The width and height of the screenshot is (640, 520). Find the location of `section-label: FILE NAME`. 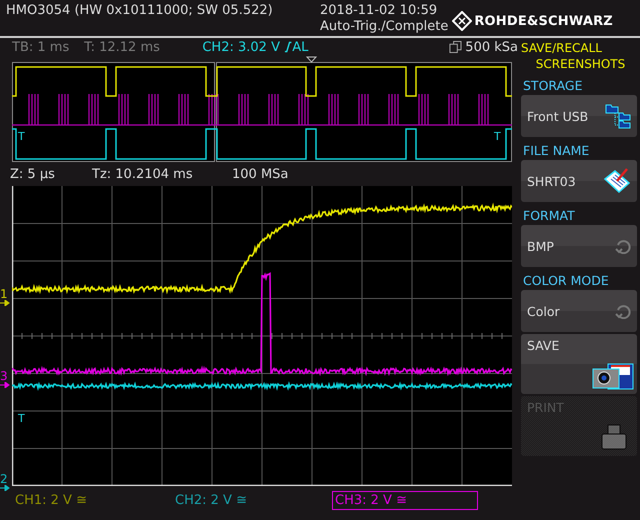

section-label: FILE NAME is located at coordinates (556, 150).